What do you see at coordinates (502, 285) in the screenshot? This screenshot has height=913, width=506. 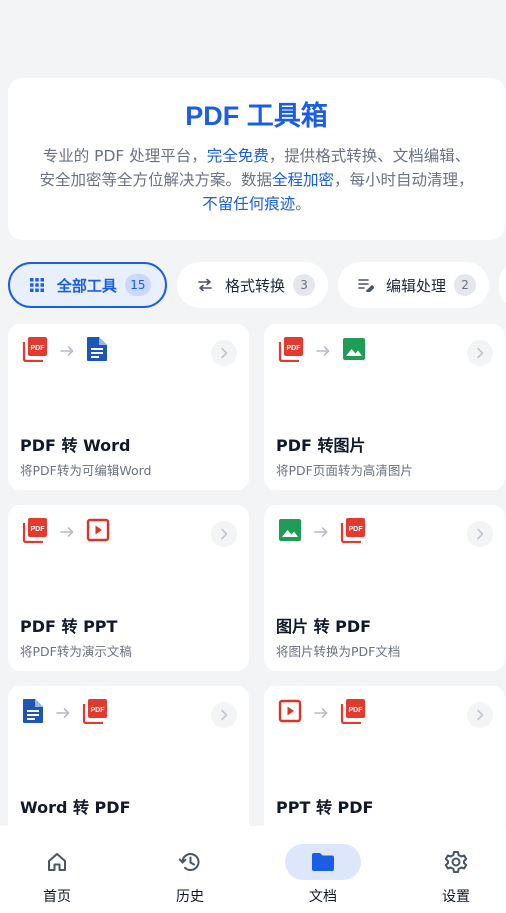 I see `filter-chip-more` at bounding box center [502, 285].